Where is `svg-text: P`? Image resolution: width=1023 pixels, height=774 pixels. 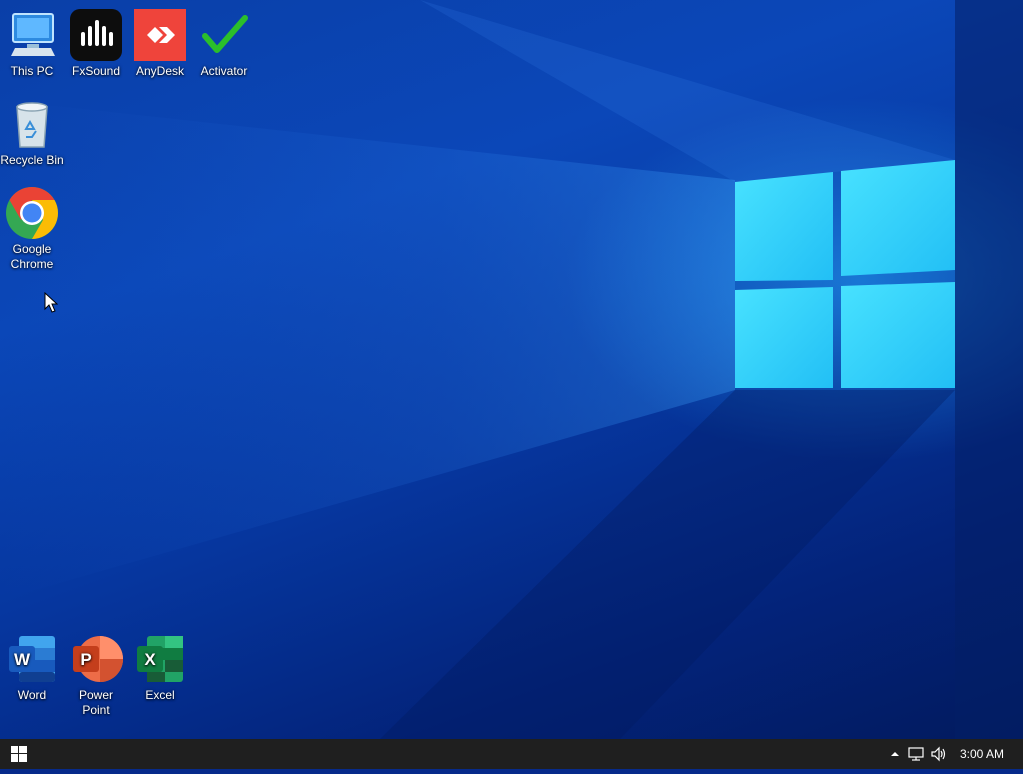 svg-text: P is located at coordinates (85, 659).